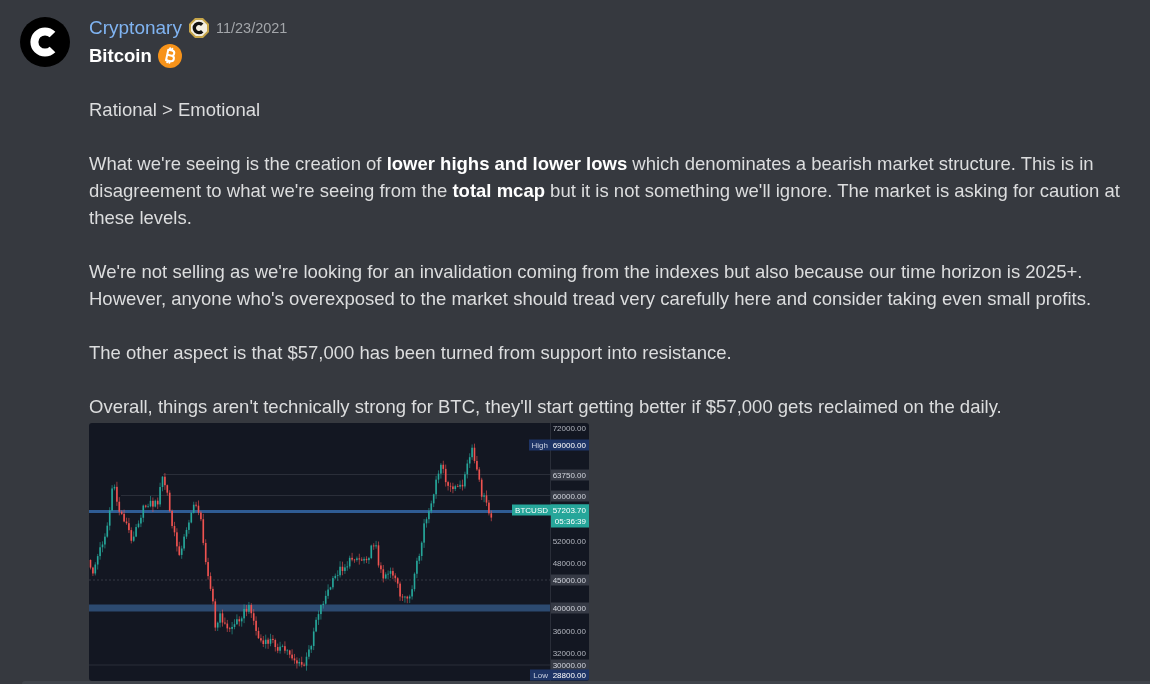 The height and width of the screenshot is (684, 1150). Describe the element at coordinates (251, 28) in the screenshot. I see `timestamp: 11/23/2021` at that location.